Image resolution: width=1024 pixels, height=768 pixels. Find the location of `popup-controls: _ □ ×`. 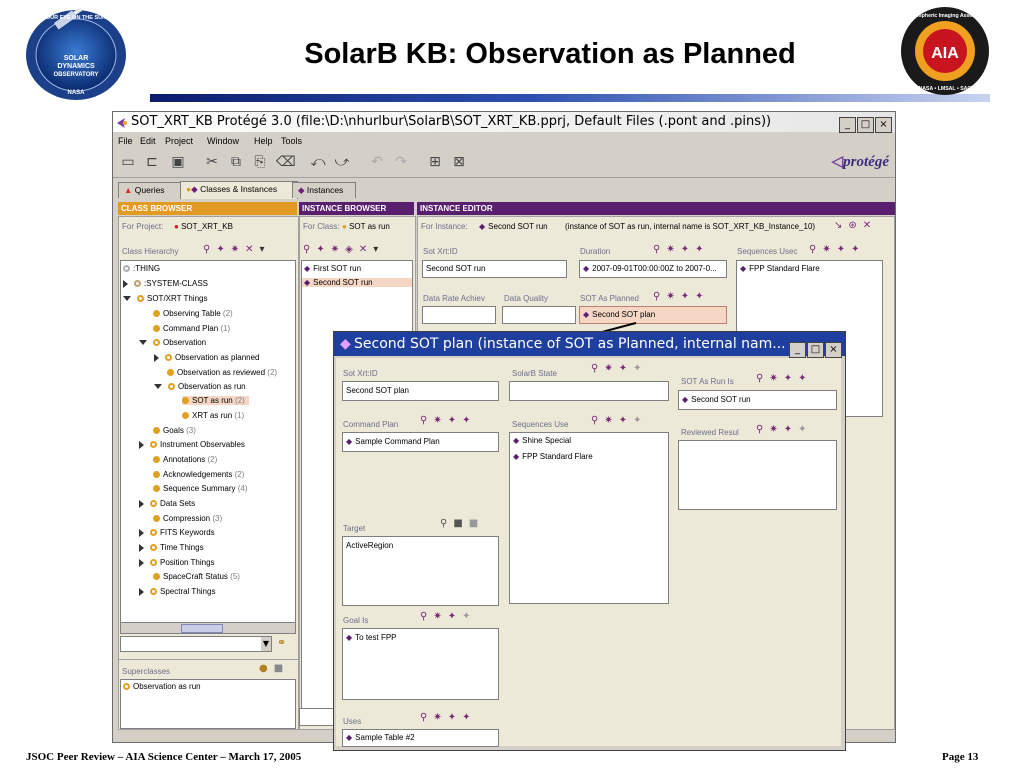

popup-controls: _ □ × is located at coordinates (815, 348).